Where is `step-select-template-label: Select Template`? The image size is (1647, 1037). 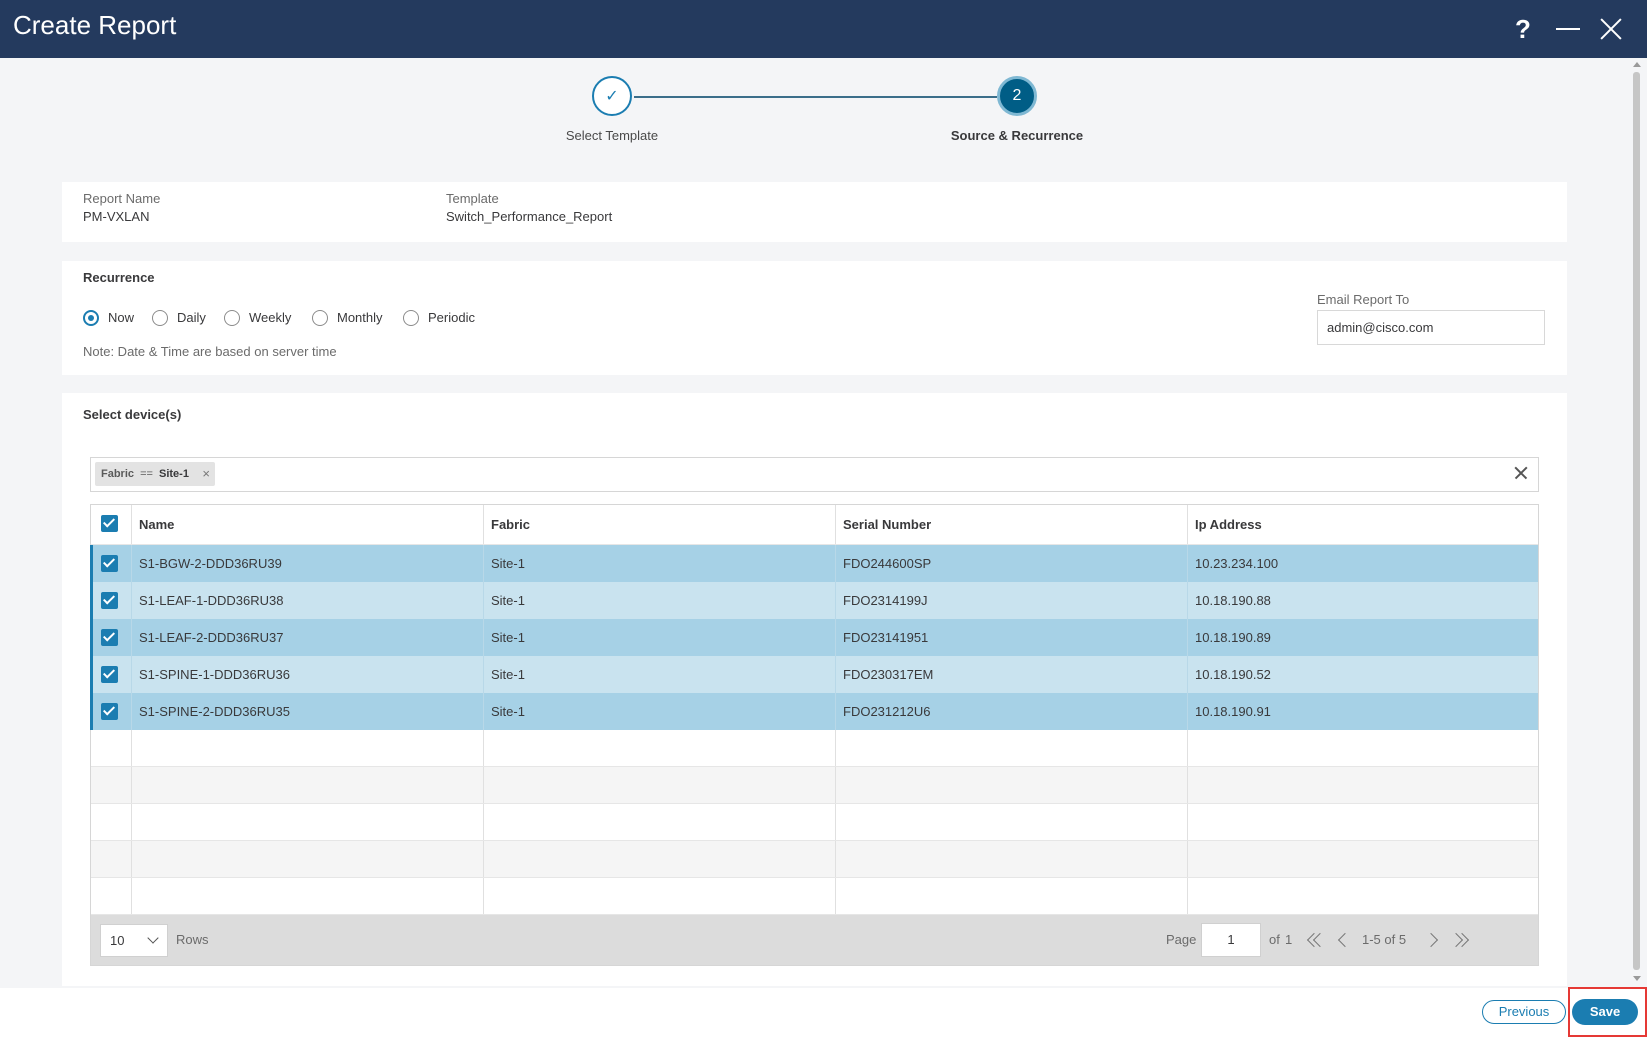
step-select-template-label: Select Template is located at coordinates (612, 135).